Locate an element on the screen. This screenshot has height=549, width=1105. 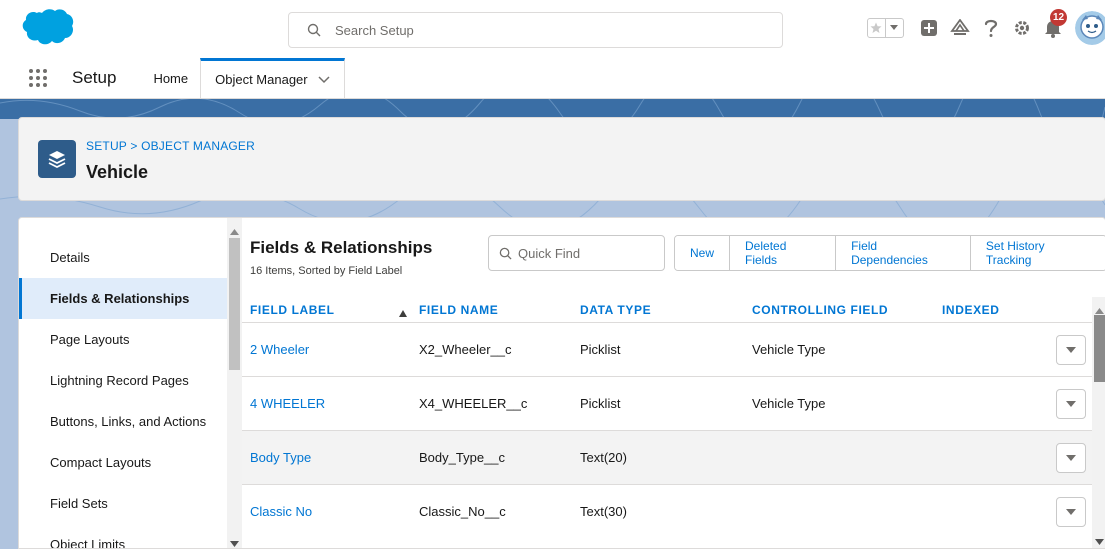
app-launcher-icon is located at coordinates (41, 78).